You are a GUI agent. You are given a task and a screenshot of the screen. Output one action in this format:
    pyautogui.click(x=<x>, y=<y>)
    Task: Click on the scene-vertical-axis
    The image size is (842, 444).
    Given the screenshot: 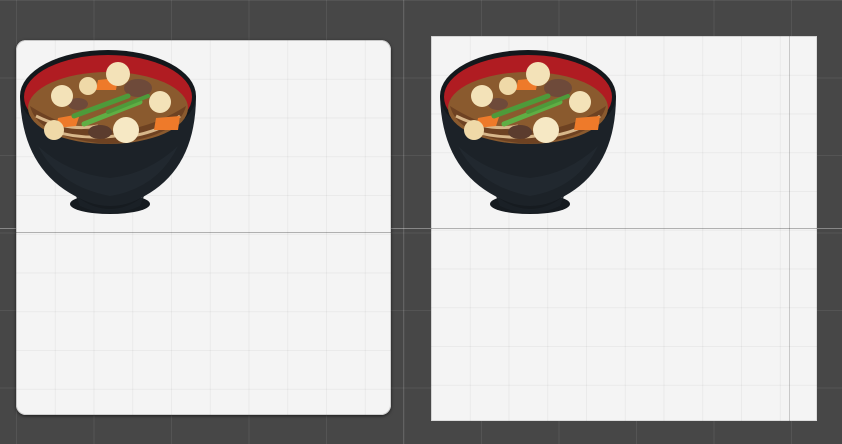 What is the action you would take?
    pyautogui.click(x=403, y=222)
    